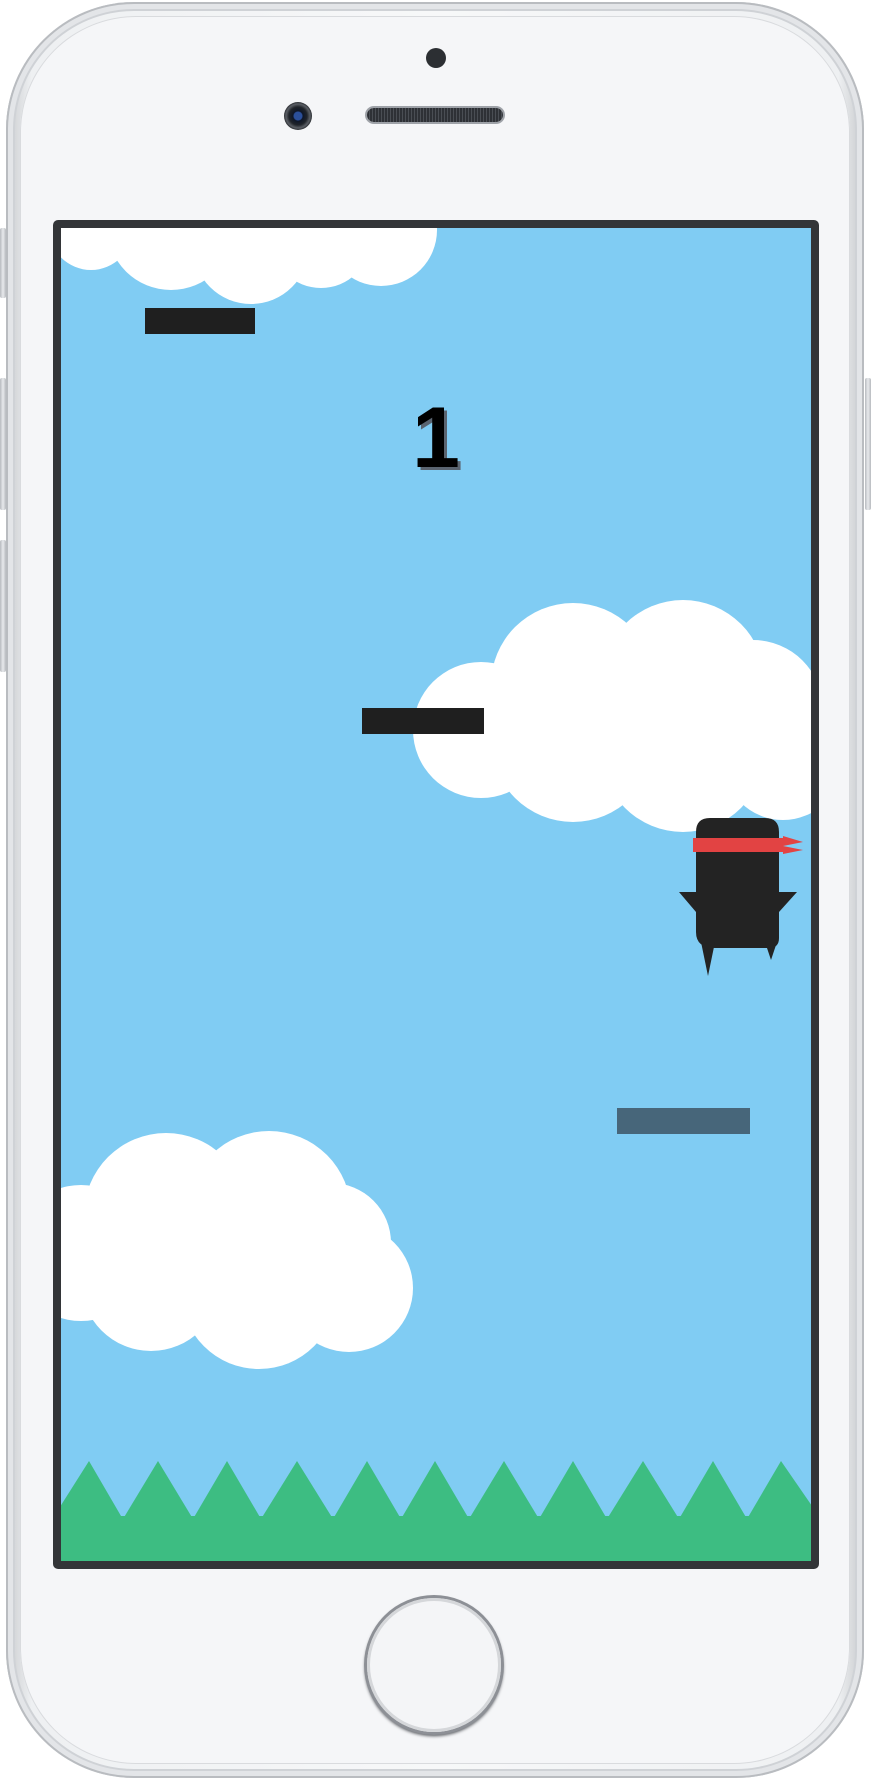 This screenshot has height=1783, width=871. What do you see at coordinates (3, 263) in the screenshot?
I see `mute-switch` at bounding box center [3, 263].